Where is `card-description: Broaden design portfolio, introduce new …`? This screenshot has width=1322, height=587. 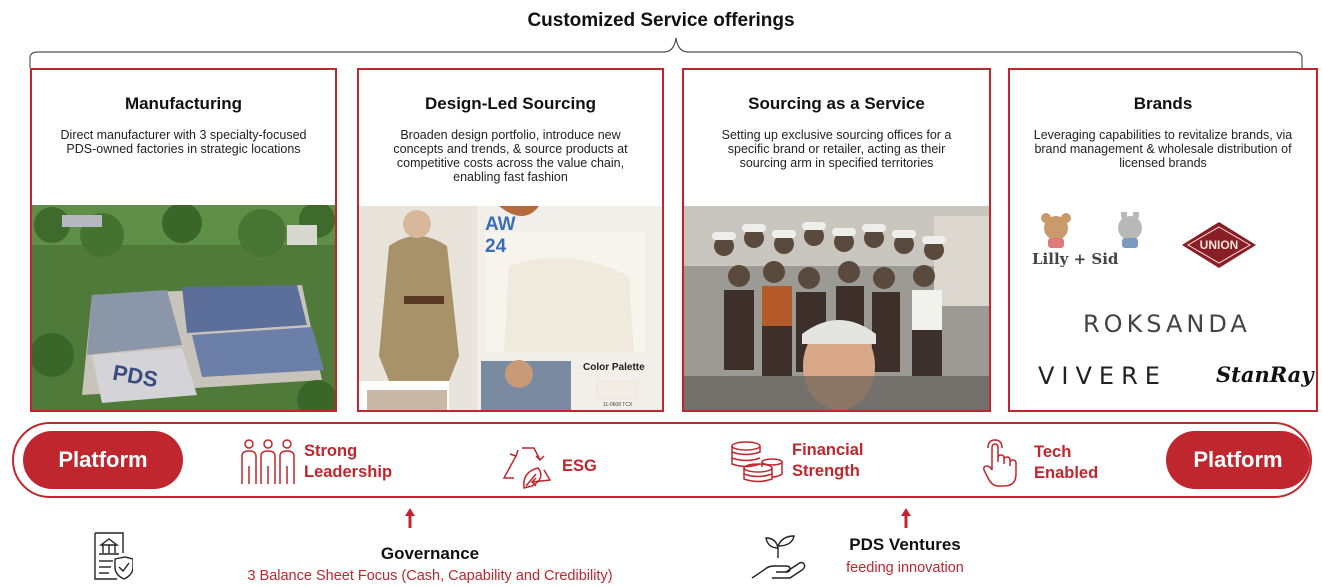 card-description: Broaden design portfolio, introduce new … is located at coordinates (510, 156).